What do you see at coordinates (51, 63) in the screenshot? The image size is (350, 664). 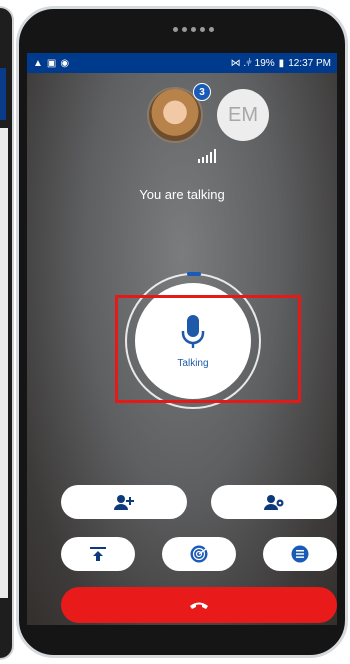 I see `image-icon: ▣` at bounding box center [51, 63].